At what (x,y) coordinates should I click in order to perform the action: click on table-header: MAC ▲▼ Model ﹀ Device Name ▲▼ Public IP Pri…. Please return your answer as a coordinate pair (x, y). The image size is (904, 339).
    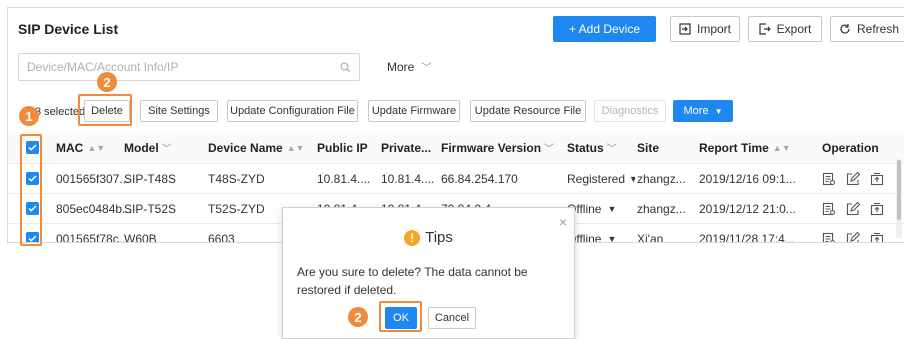
    Looking at the image, I should click on (456, 148).